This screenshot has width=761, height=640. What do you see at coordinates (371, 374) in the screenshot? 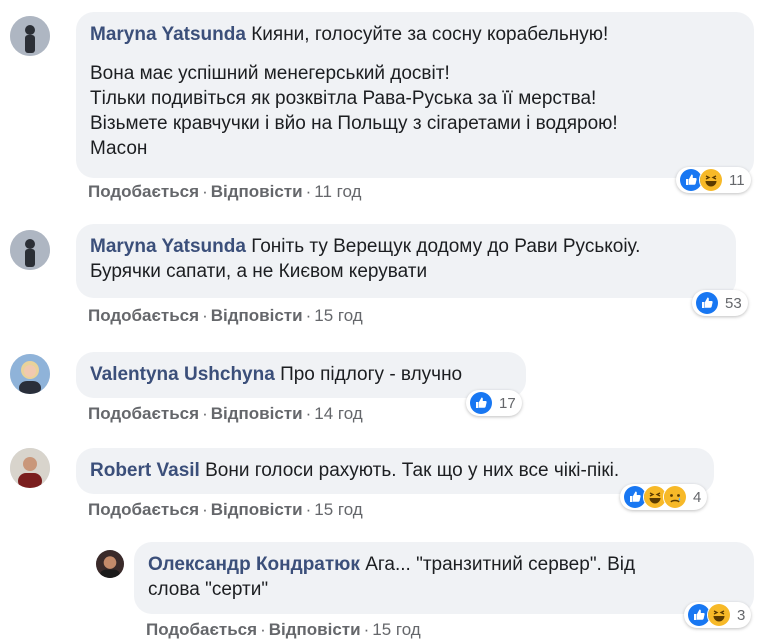
I see `comment-text: Про підлогу - влучно` at bounding box center [371, 374].